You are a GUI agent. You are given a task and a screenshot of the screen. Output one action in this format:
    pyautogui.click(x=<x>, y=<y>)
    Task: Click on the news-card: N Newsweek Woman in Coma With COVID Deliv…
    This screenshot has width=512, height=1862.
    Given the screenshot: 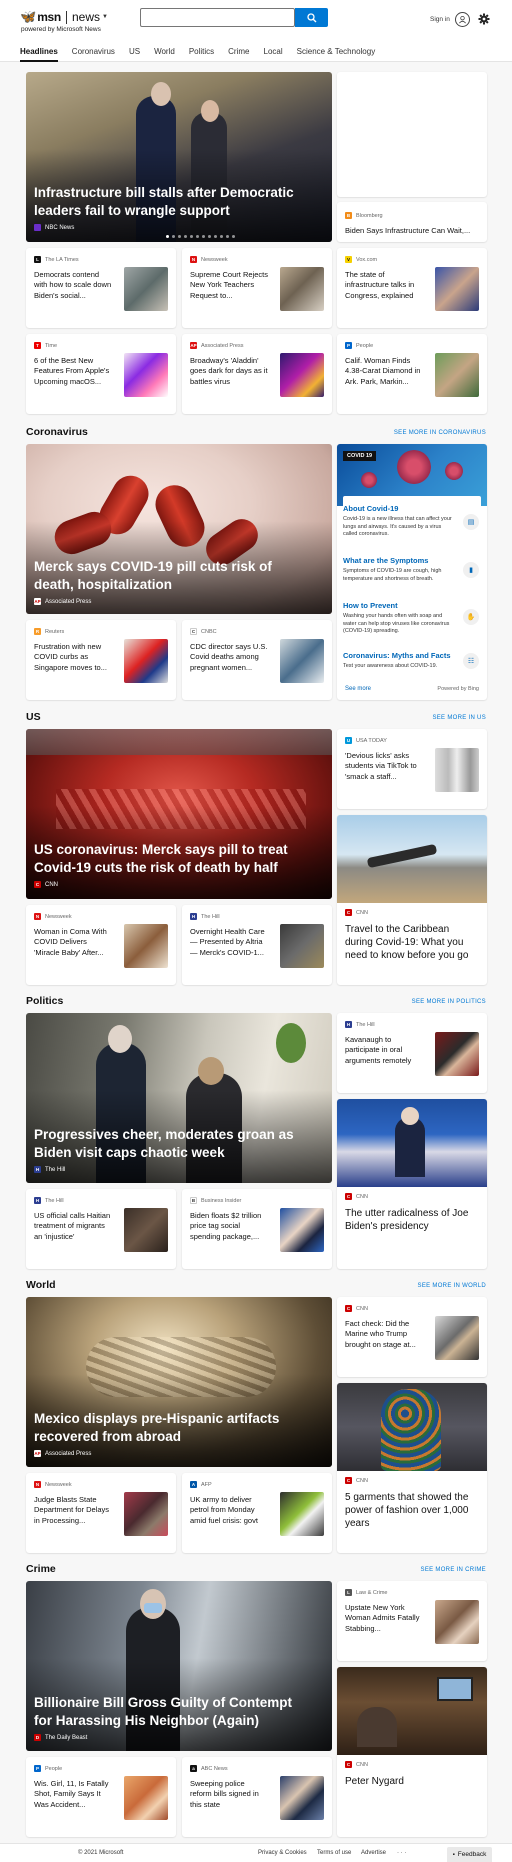 What is the action you would take?
    pyautogui.click(x=101, y=945)
    